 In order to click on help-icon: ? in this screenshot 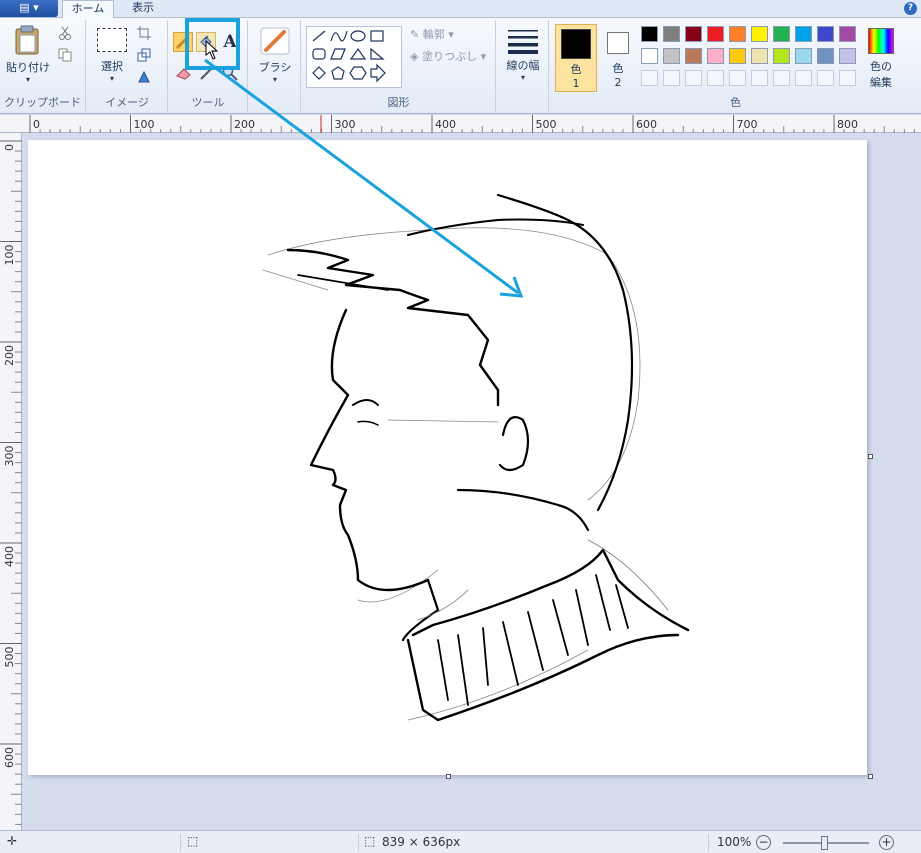, I will do `click(910, 8)`.